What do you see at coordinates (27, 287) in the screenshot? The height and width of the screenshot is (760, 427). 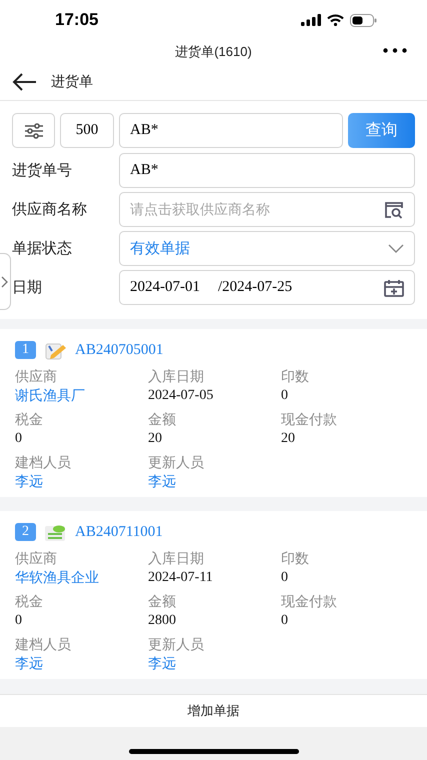 I see `field-label: 日期` at bounding box center [27, 287].